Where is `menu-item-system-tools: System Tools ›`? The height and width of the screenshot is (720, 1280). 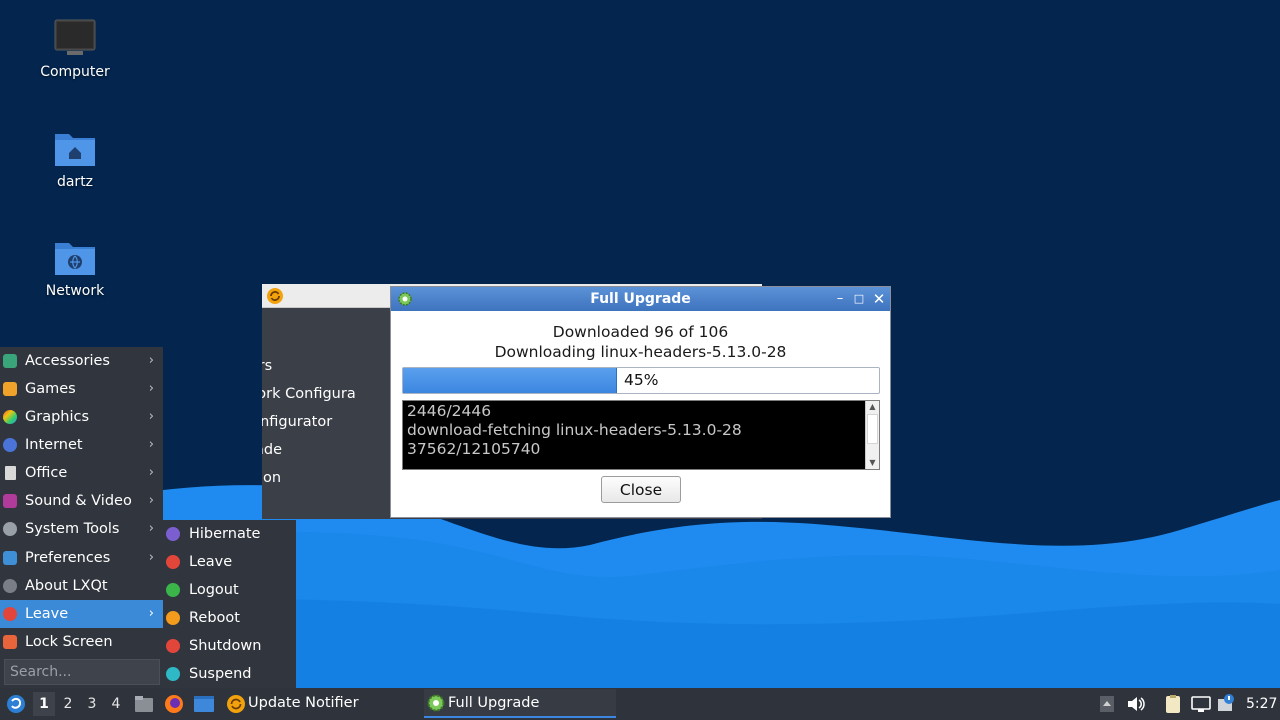 menu-item-system-tools: System Tools › is located at coordinates (81, 529).